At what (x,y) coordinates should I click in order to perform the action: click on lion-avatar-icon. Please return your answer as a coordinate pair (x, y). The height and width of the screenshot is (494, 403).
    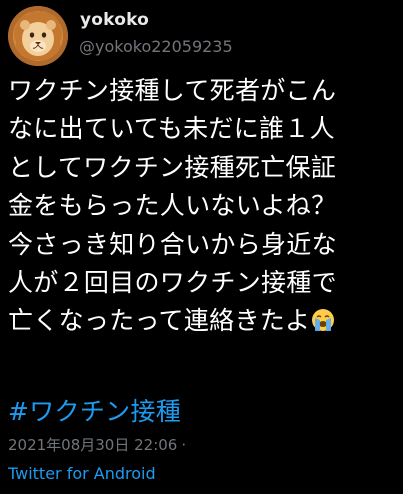
    Looking at the image, I should click on (38, 36).